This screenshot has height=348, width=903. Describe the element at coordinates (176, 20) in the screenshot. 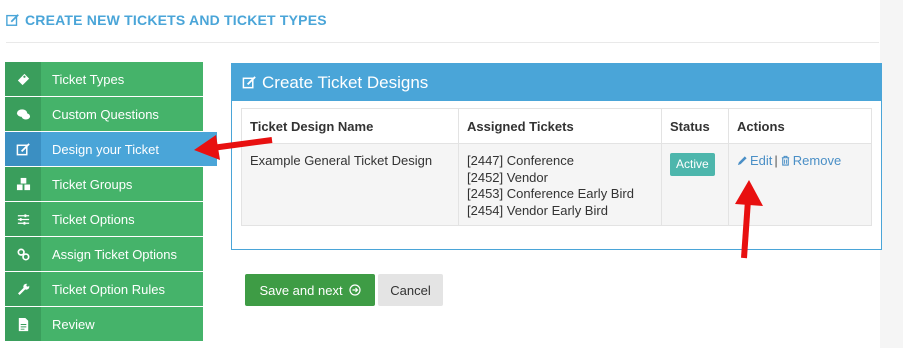

I see `page-title-text: CREATE NEW TICKETS AND TICKET TYPES` at that location.